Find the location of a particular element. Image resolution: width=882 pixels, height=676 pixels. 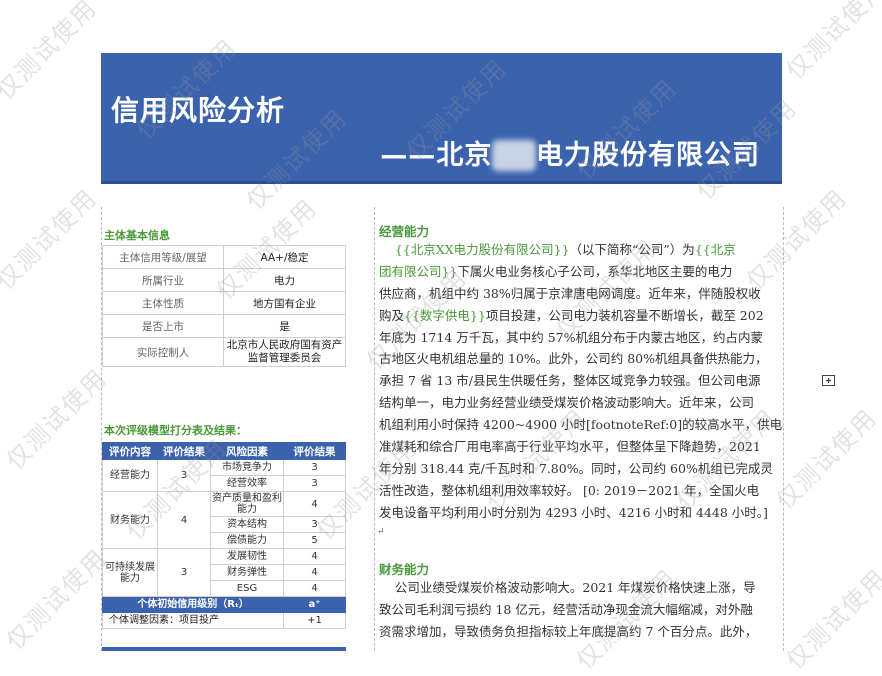

template-field: {{数字供电}} is located at coordinates (445, 315).